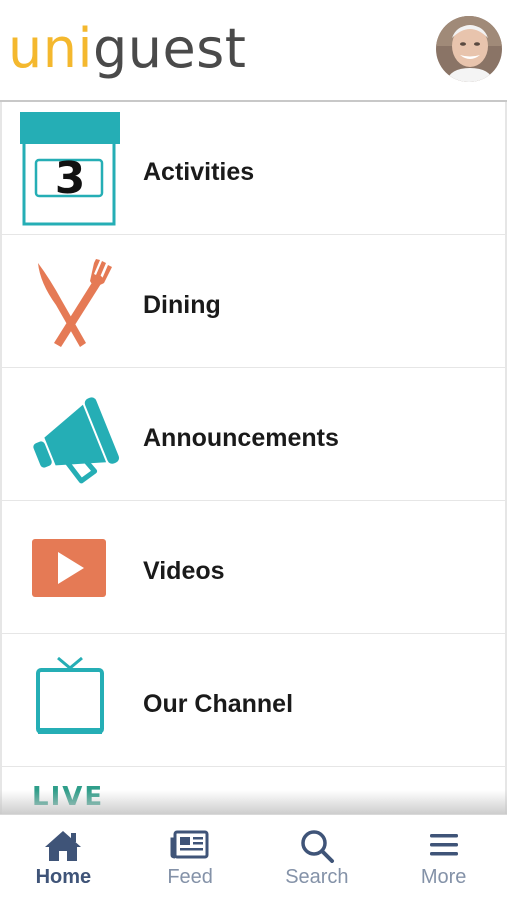  What do you see at coordinates (63, 877) in the screenshot?
I see `tab-home-label: Home` at bounding box center [63, 877].